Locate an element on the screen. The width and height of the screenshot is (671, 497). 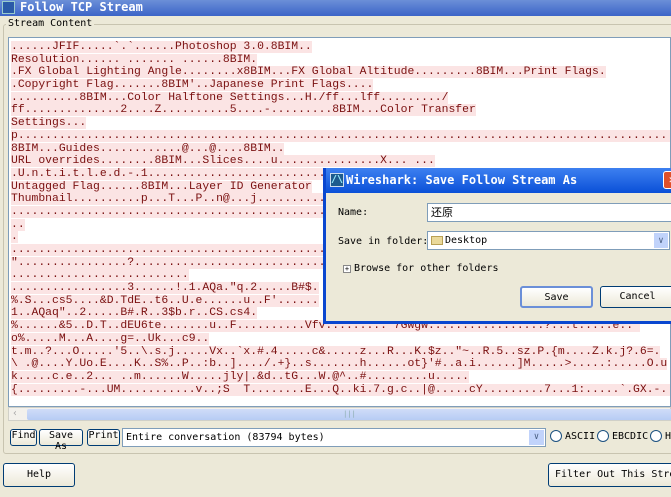
stream-line-text: . is located at coordinates (14, 237).